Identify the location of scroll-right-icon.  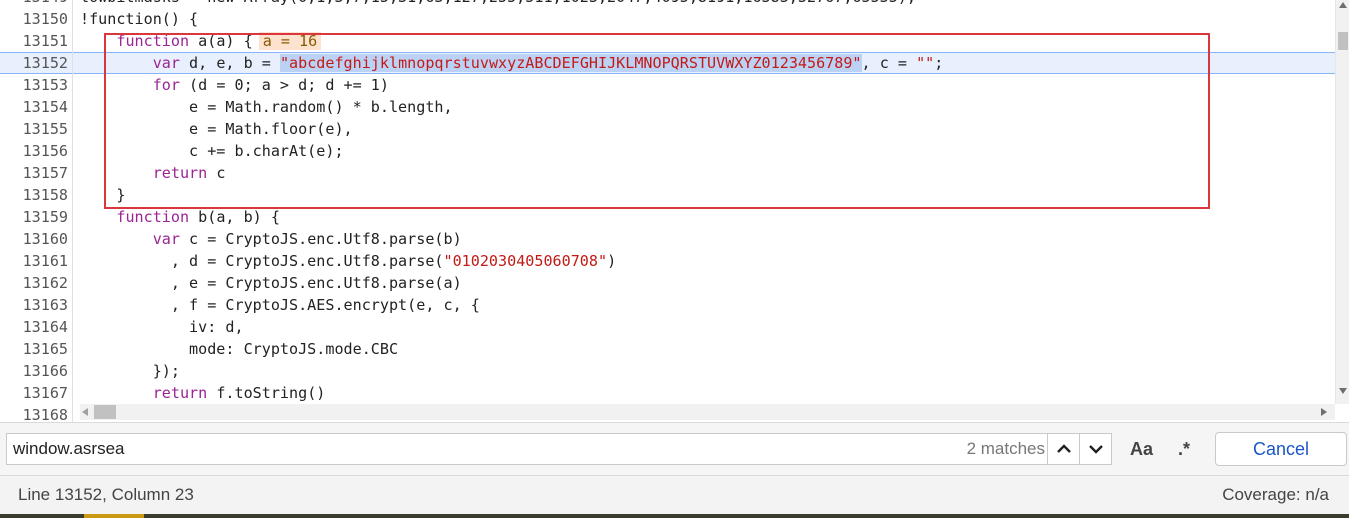
(1324, 412).